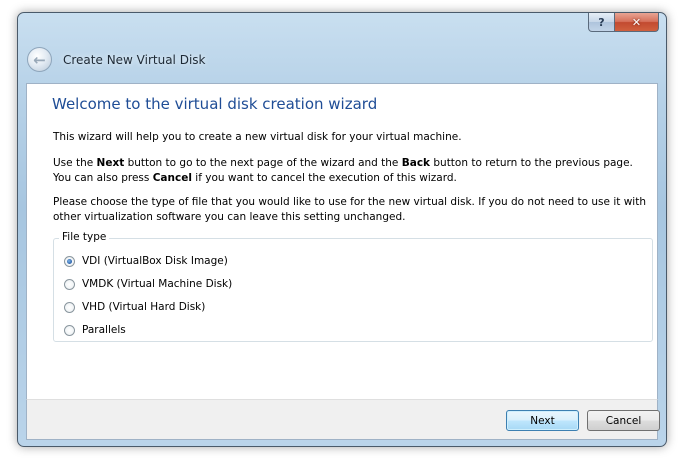  I want to click on radio-parallels: Parallels, so click(95, 330).